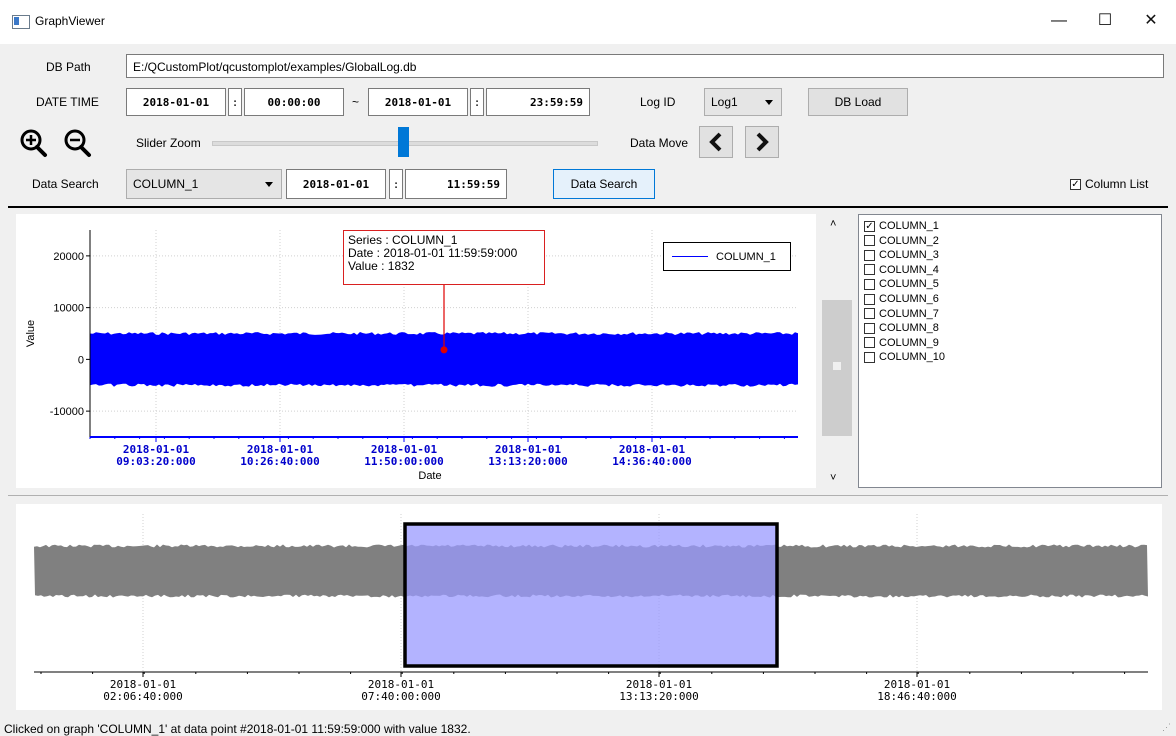 This screenshot has height=736, width=1176. I want to click on x-tick-label-time: 14:36:40:000, so click(651, 461).